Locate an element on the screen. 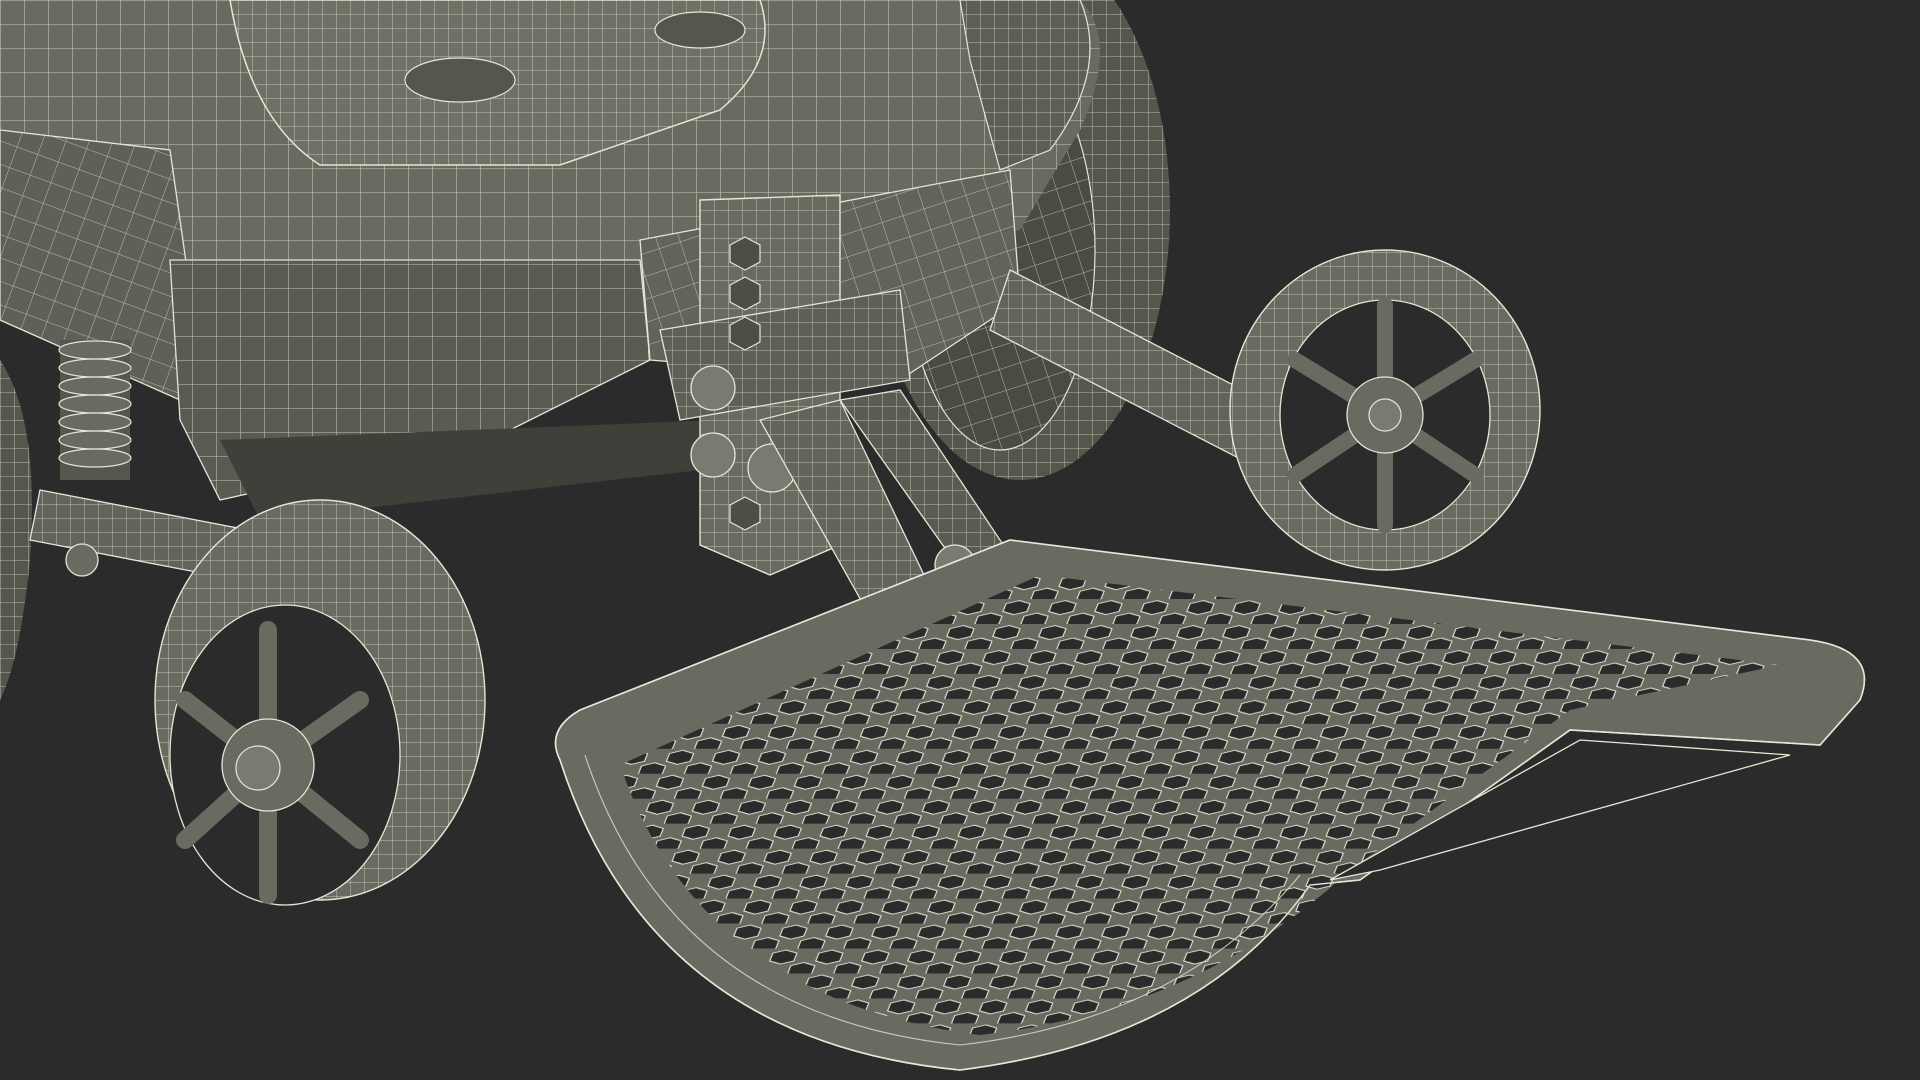  front-right-wheel is located at coordinates (1385, 410).